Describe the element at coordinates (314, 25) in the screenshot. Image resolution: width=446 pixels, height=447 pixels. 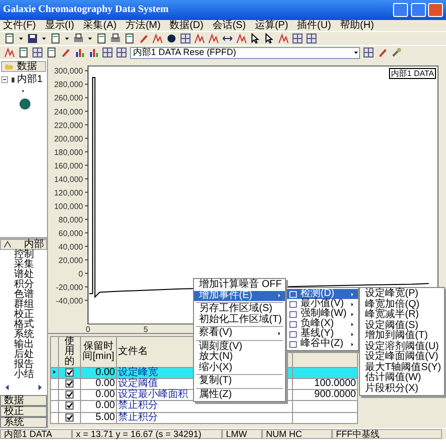
I see `menu-item: 插件(U)` at that location.